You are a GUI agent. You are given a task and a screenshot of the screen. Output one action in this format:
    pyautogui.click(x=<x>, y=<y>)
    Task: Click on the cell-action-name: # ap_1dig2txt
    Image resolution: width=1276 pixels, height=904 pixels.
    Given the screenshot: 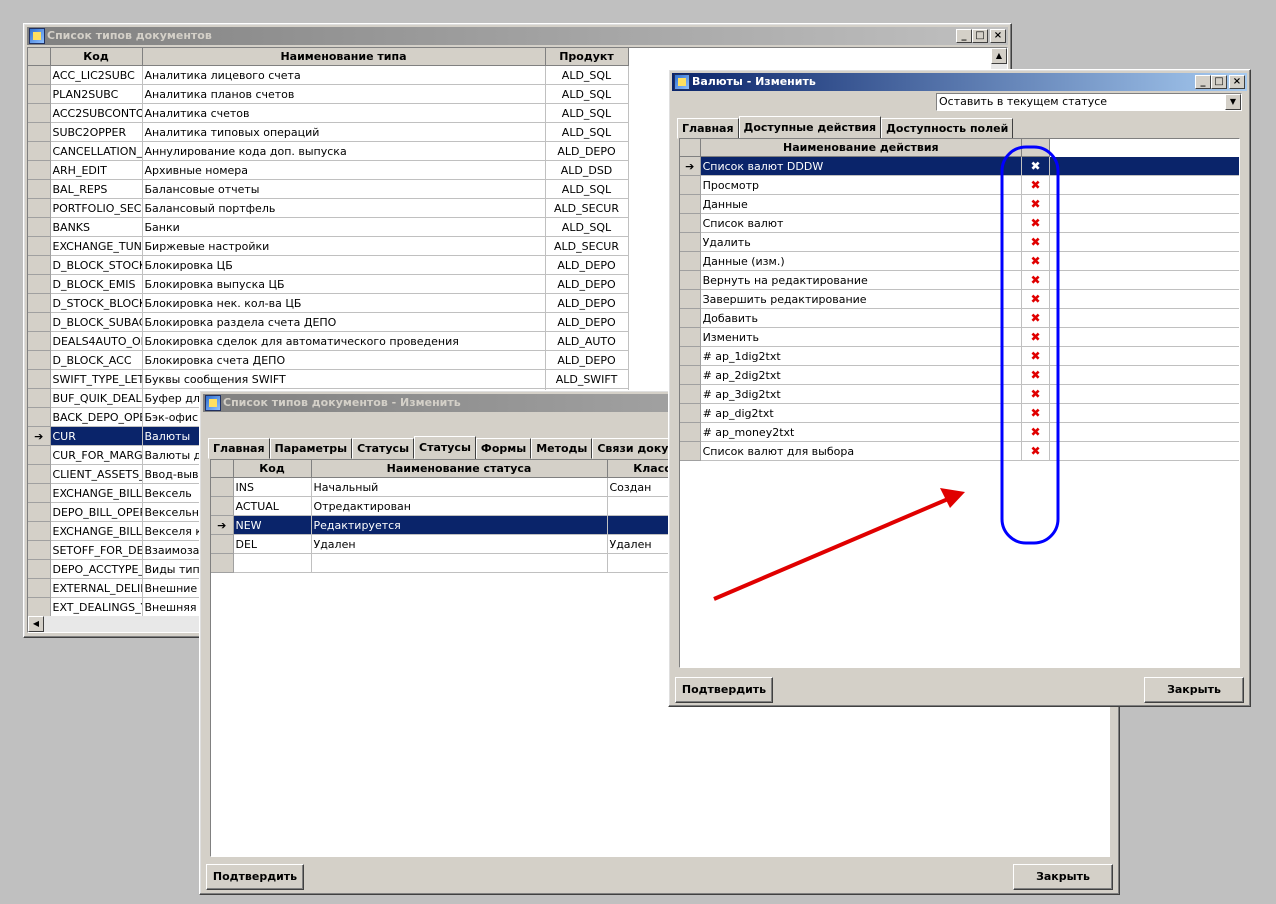 What is the action you would take?
    pyautogui.click(x=861, y=356)
    